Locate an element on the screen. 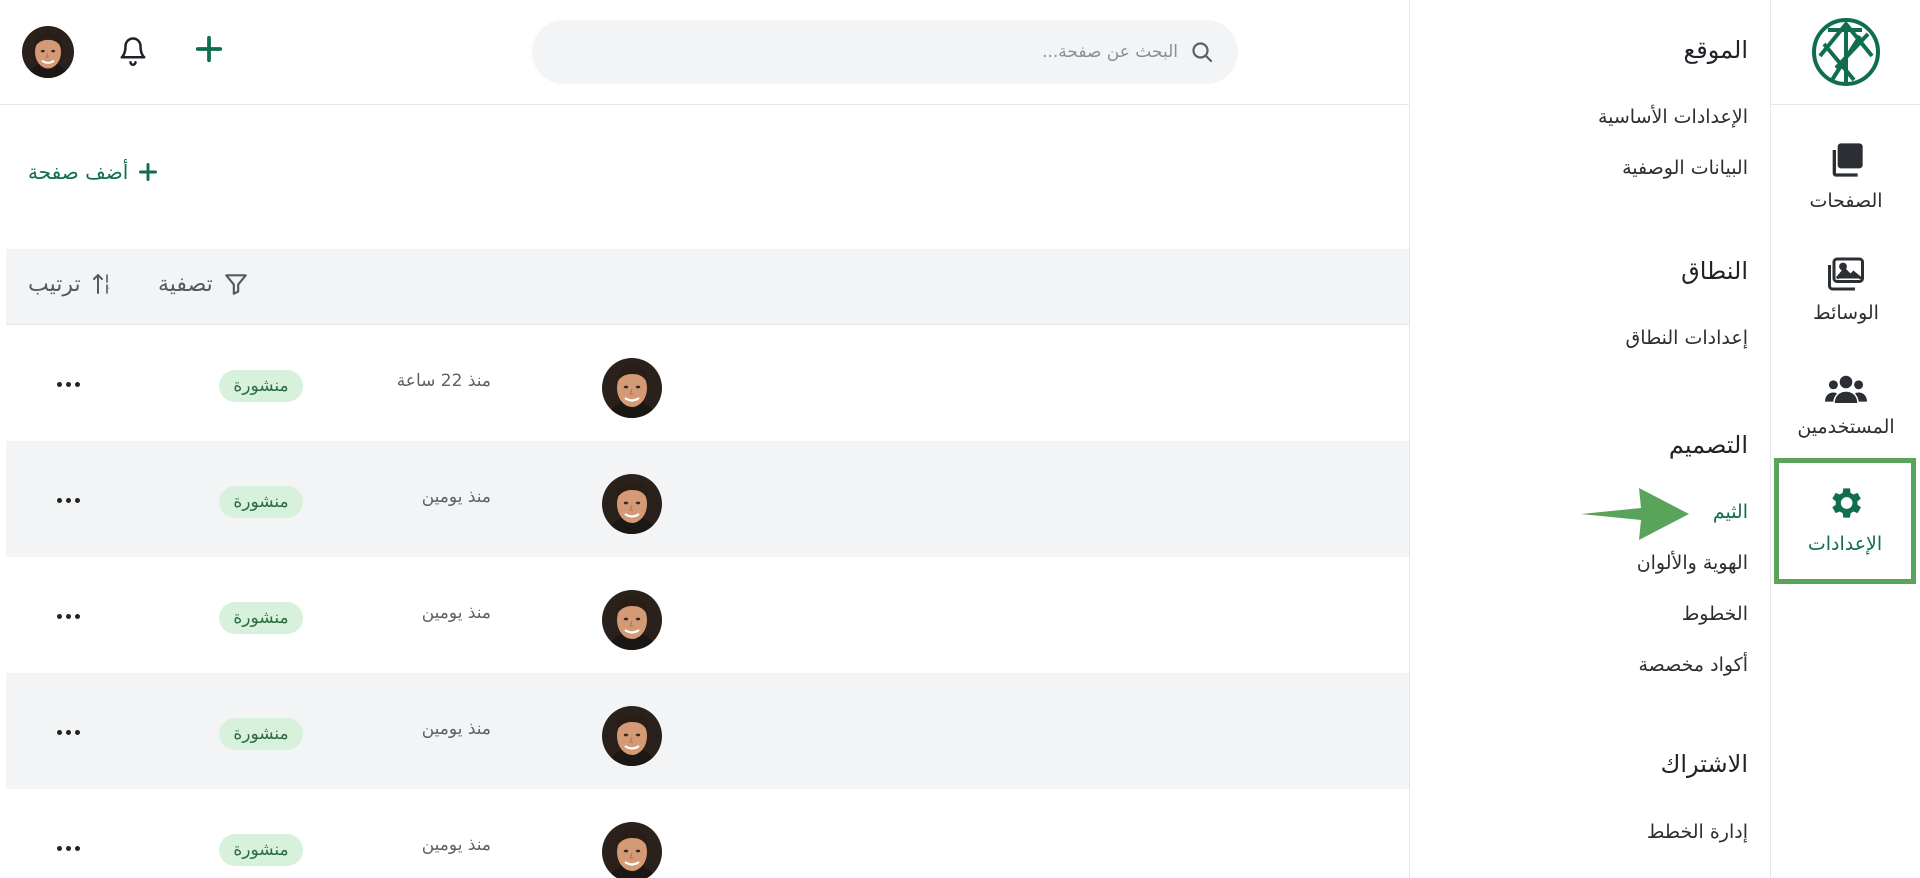 Image resolution: width=1920 pixels, height=878 pixels. media-icon is located at coordinates (1846, 274).